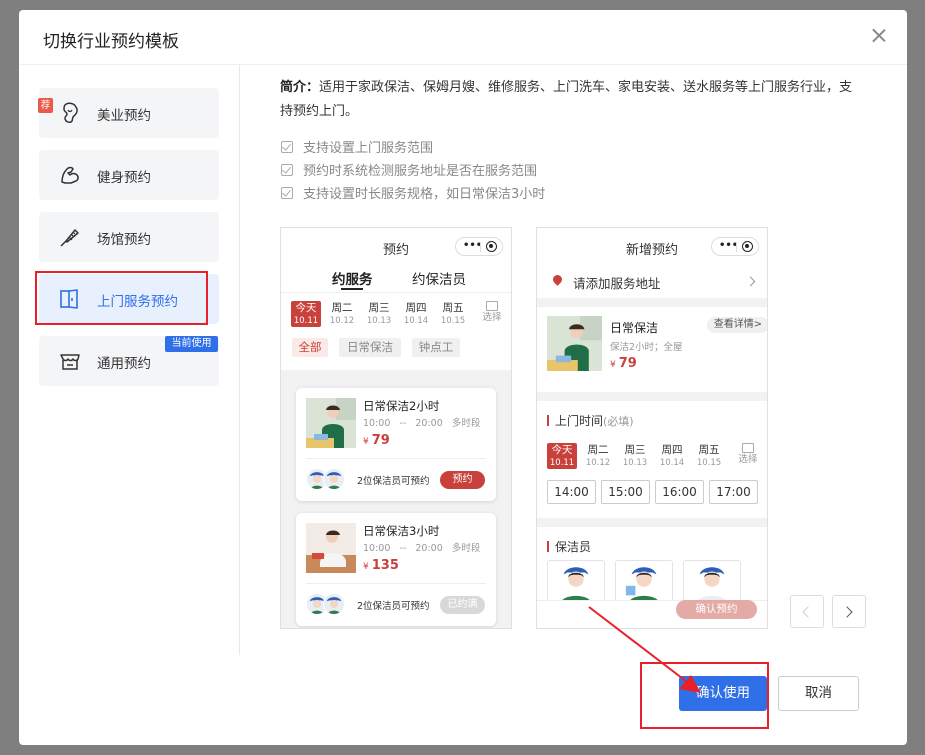 The image size is (925, 755). What do you see at coordinates (424, 194) in the screenshot?
I see `feature-text: 支持设置时长服务规格，如日常保洁3小时` at bounding box center [424, 194].